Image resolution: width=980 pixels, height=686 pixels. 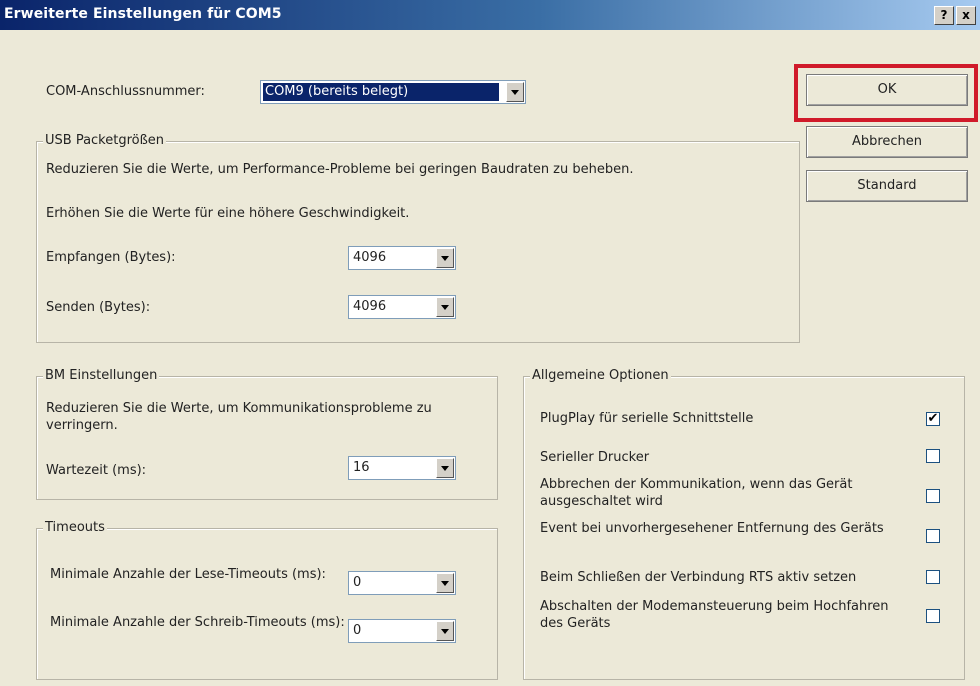 I want to click on option-label-plugplay: PlugPlay für serielle Schnittstelle, so click(x=647, y=418).